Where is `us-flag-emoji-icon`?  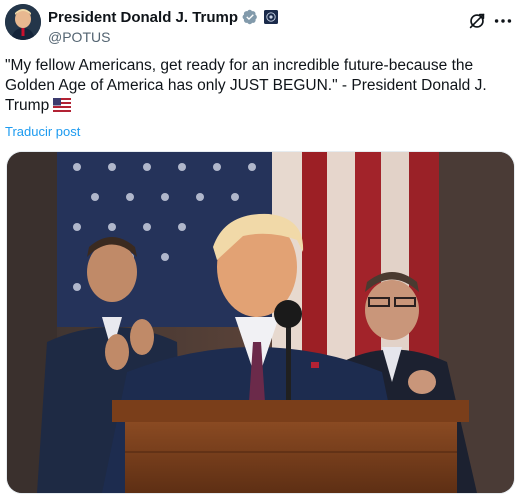 us-flag-emoji-icon is located at coordinates (62, 105).